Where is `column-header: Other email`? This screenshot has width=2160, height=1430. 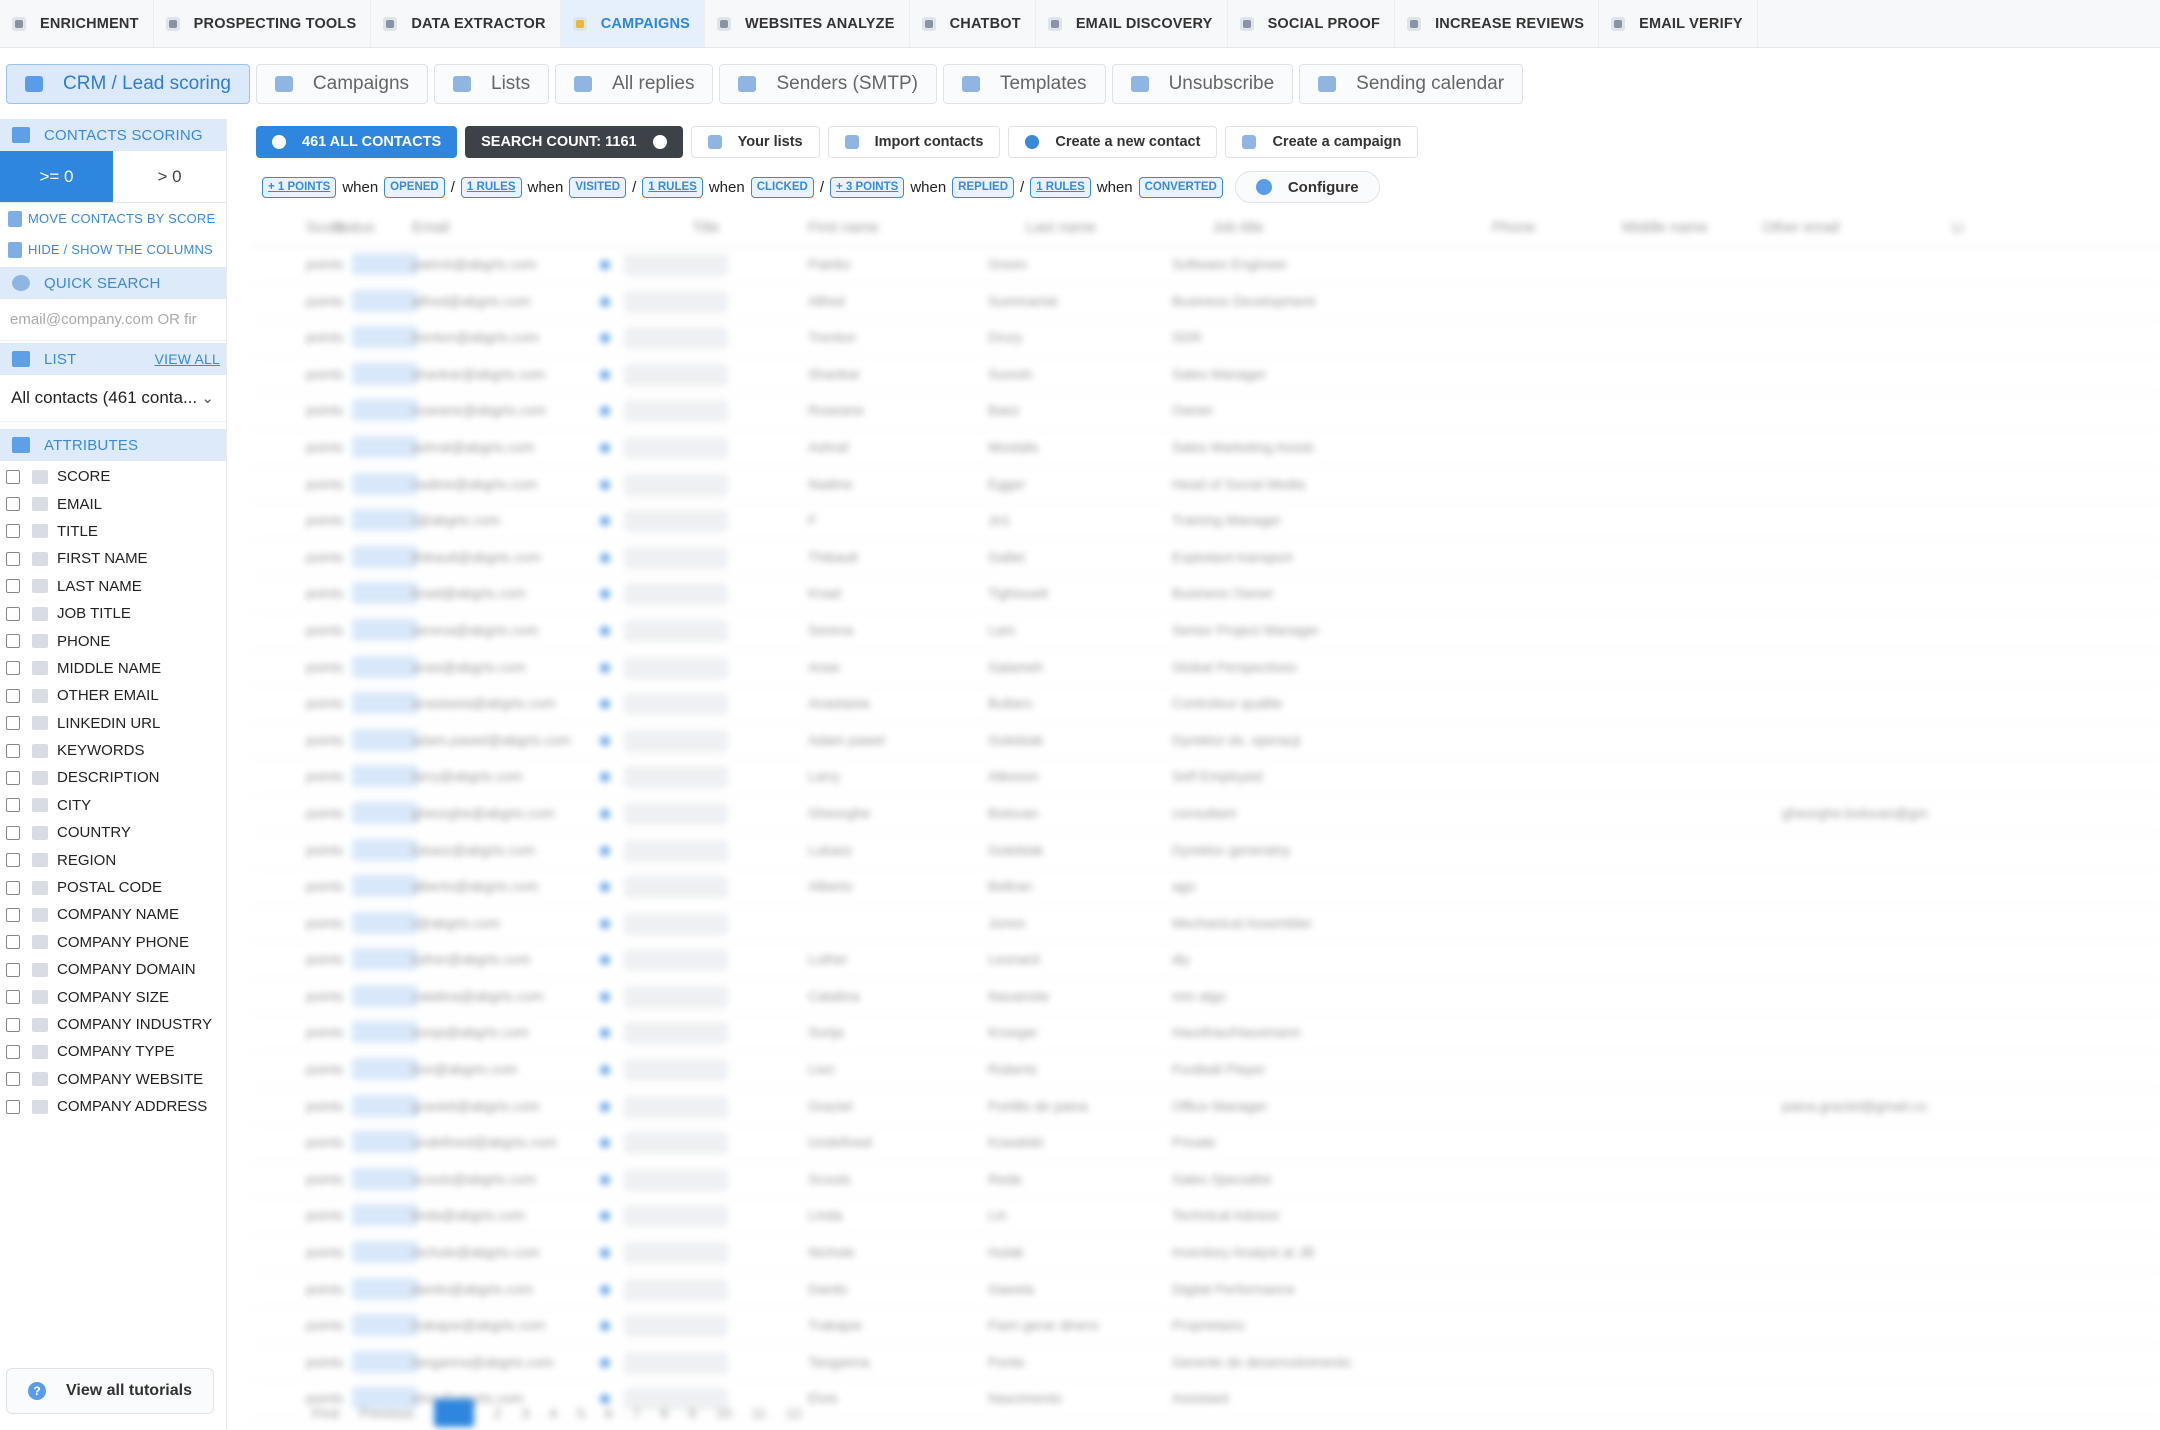
column-header: Other email is located at coordinates (1801, 227).